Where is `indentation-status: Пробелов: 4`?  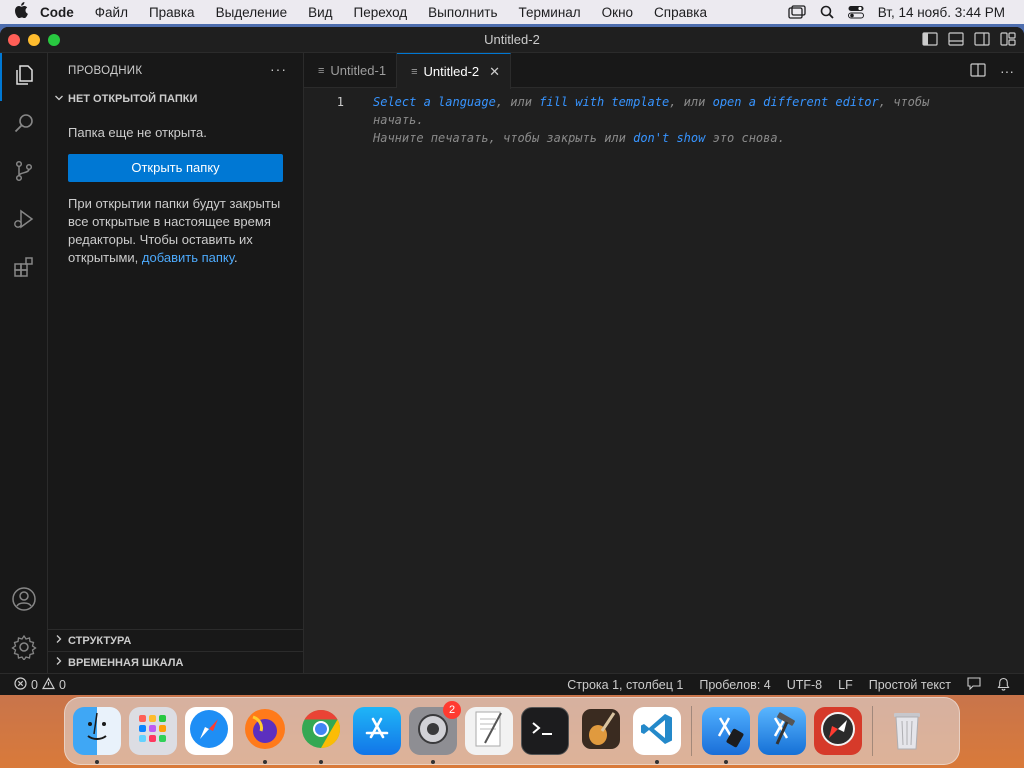 indentation-status: Пробелов: 4 is located at coordinates (734, 685).